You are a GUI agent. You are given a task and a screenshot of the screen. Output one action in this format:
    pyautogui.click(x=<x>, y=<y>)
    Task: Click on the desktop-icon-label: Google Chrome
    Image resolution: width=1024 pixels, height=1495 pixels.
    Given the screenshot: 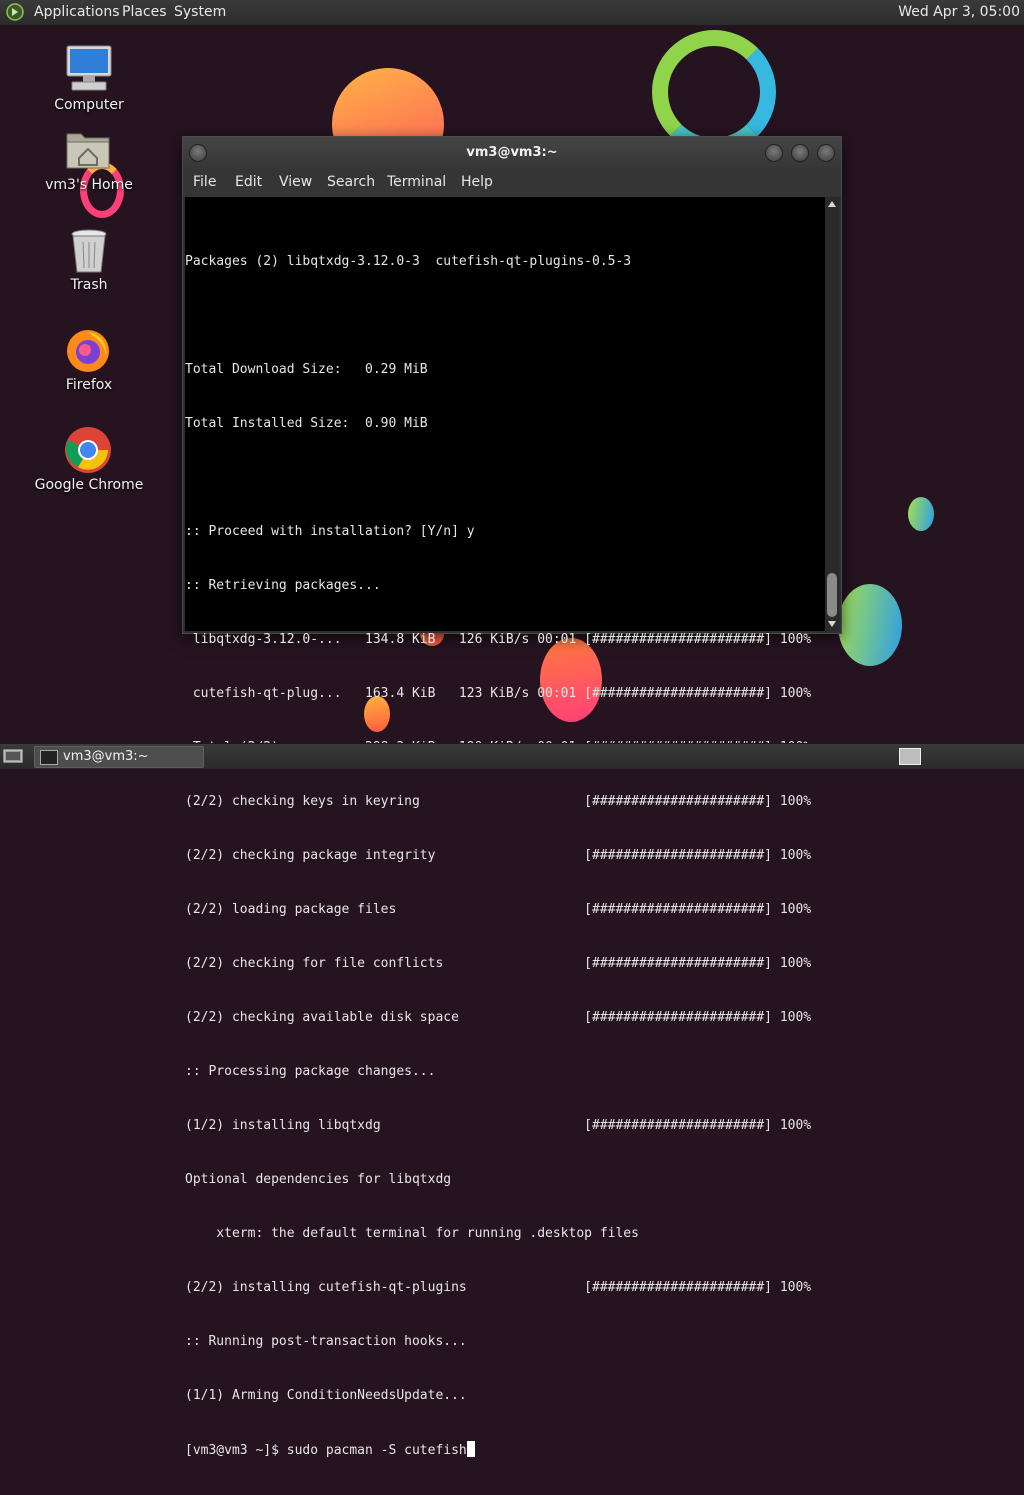 What is the action you would take?
    pyautogui.click(x=89, y=485)
    